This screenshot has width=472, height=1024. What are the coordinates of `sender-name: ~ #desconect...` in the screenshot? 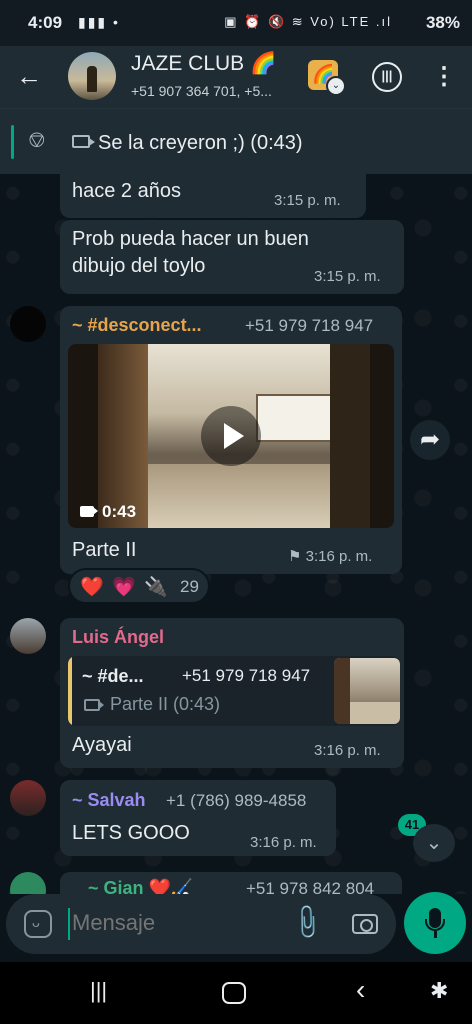 It's located at (137, 325).